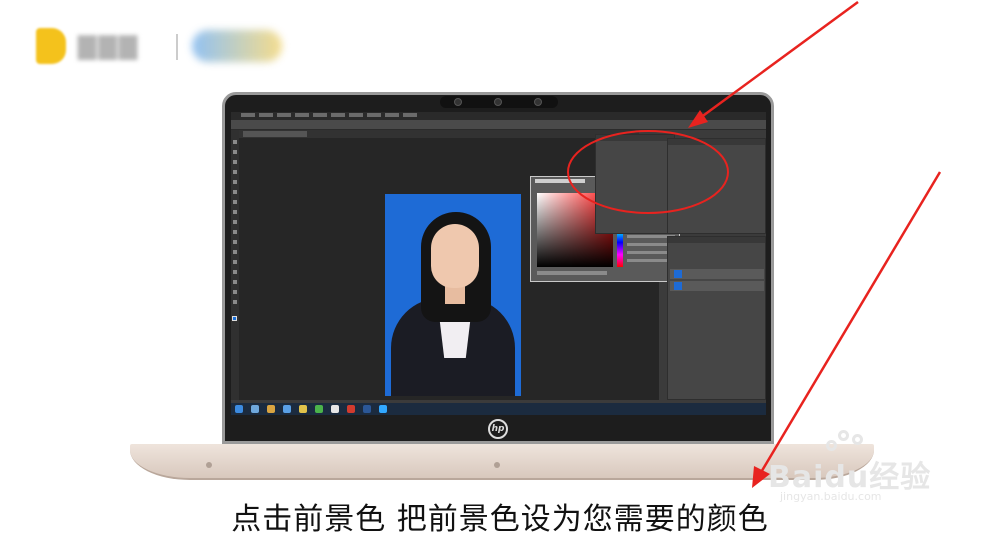 The width and height of the screenshot is (1000, 539). What do you see at coordinates (500, 519) in the screenshot?
I see `caption: 点击前景色 把前景色设为您需要的颜色` at bounding box center [500, 519].